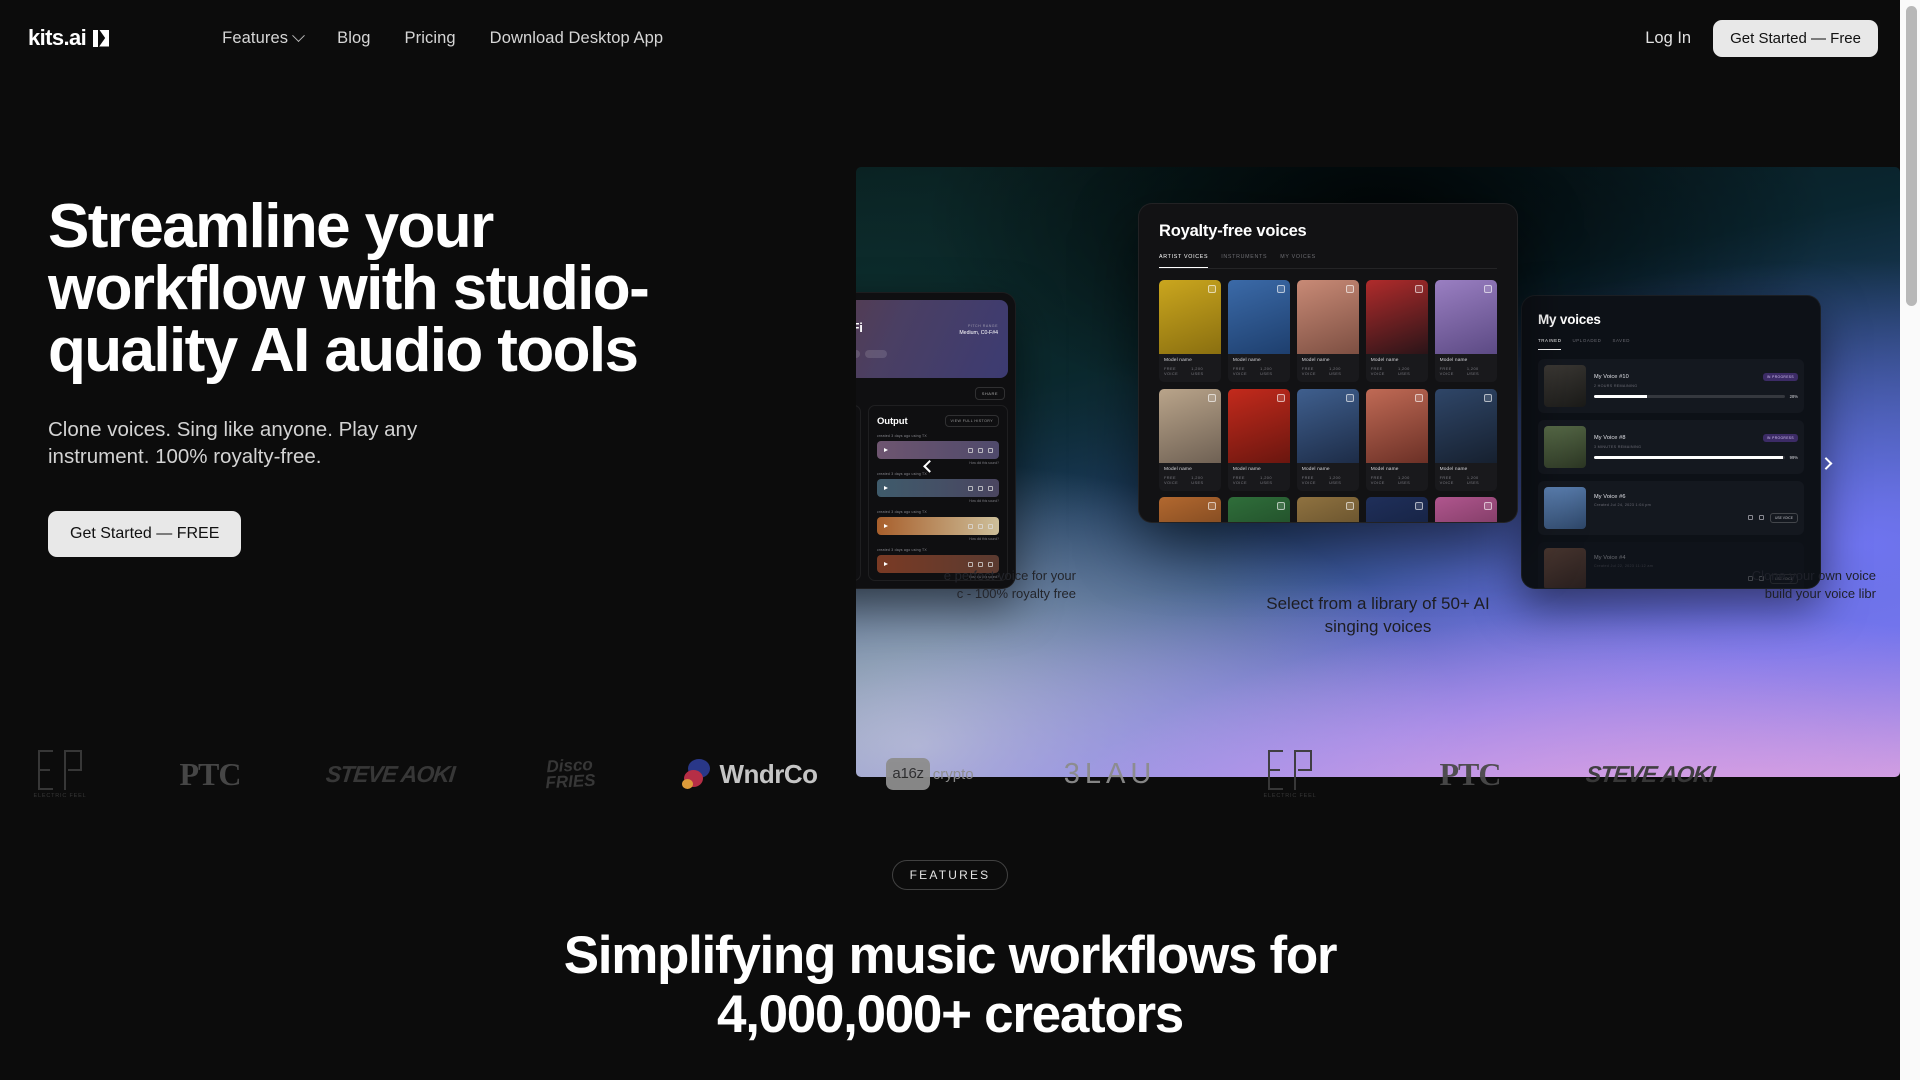  Describe the element at coordinates (430, 38) in the screenshot. I see `nav-item-pricing: Pricing` at that location.